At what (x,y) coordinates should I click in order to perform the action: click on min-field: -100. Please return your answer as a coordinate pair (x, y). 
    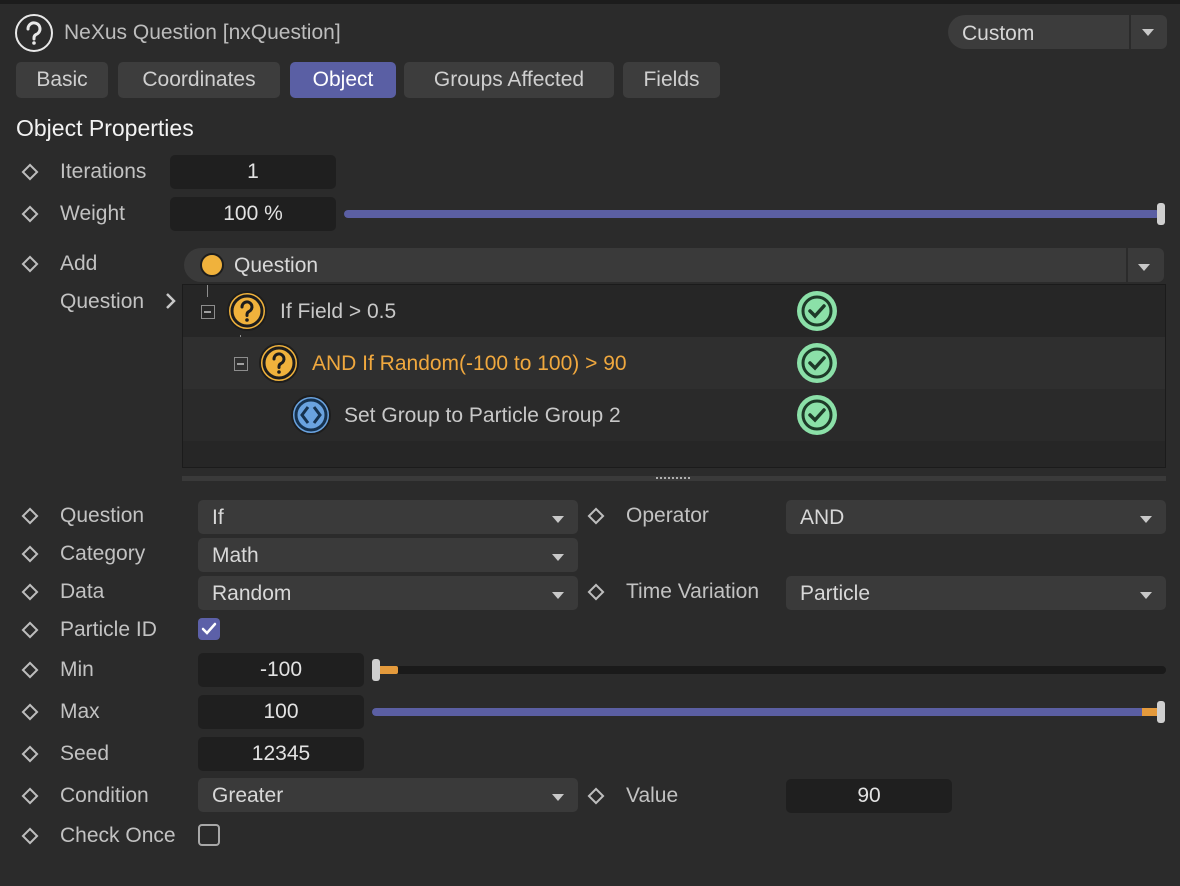
    Looking at the image, I should click on (281, 670).